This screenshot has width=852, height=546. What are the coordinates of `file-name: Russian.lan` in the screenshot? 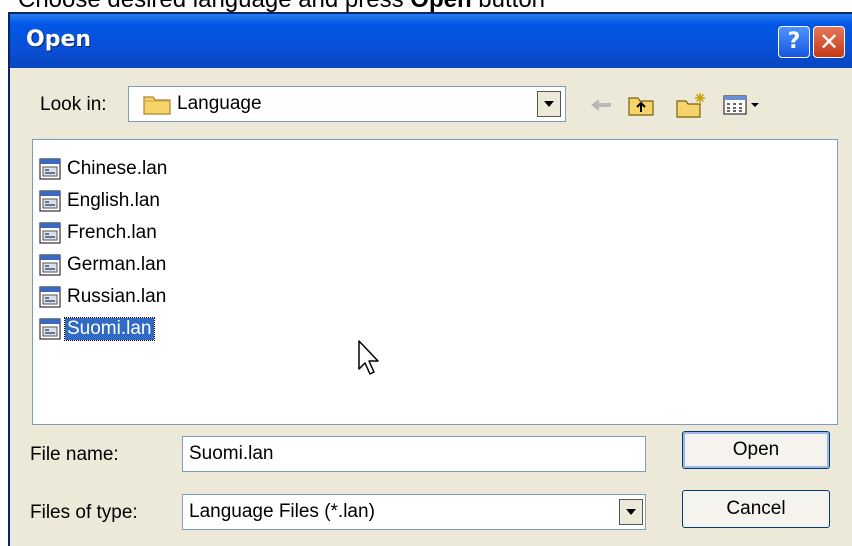 It's located at (117, 296).